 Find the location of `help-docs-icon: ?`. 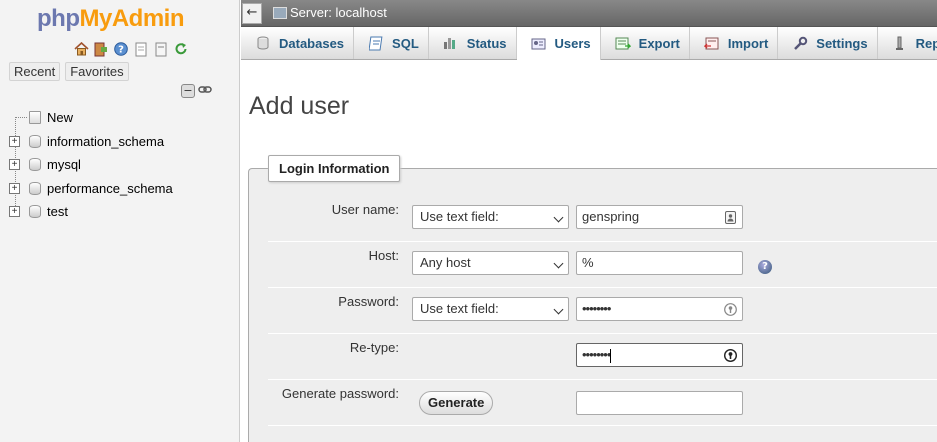

help-docs-icon: ? is located at coordinates (121, 49).